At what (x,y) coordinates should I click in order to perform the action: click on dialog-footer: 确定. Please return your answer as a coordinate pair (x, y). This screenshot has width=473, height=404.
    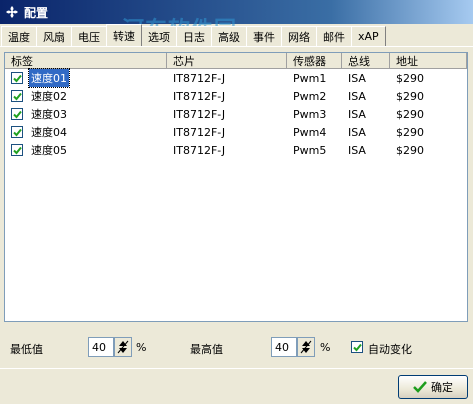
    Looking at the image, I should click on (236, 386).